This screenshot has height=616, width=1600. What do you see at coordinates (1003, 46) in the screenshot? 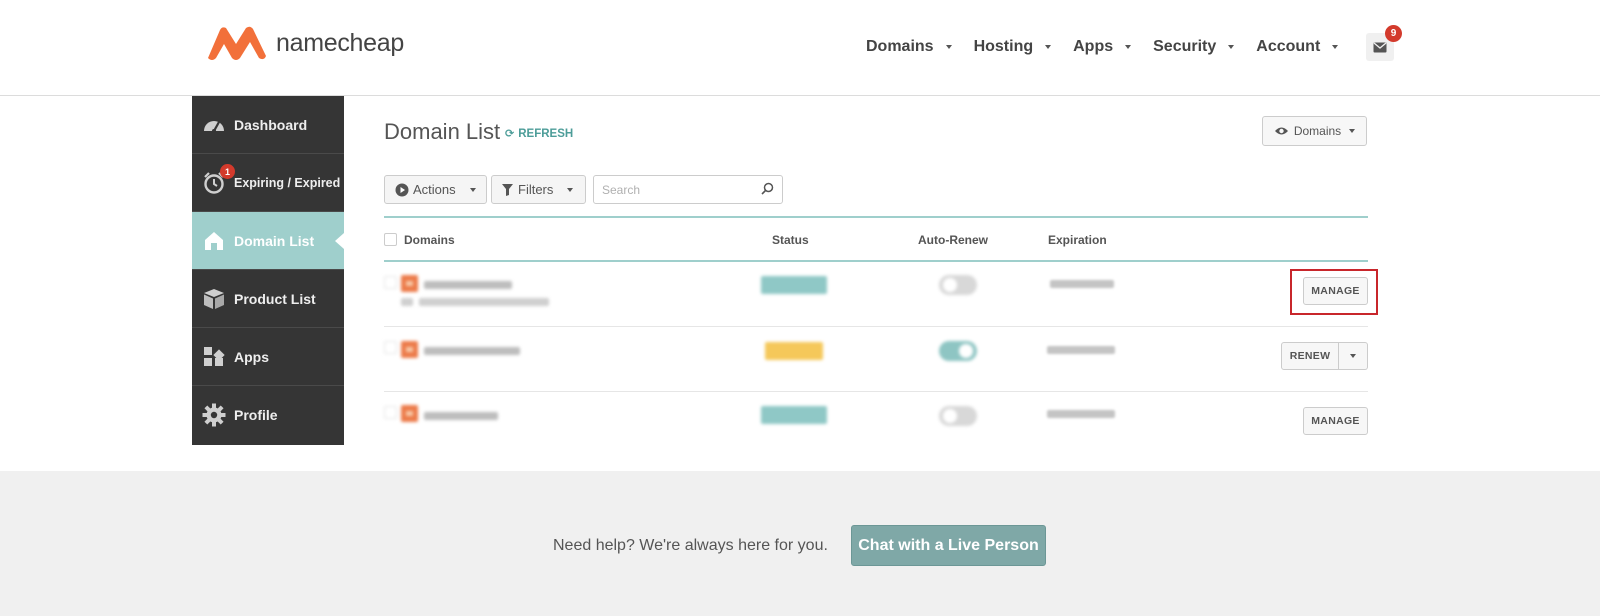
I see `nav-hosting-label: Hosting` at bounding box center [1003, 46].